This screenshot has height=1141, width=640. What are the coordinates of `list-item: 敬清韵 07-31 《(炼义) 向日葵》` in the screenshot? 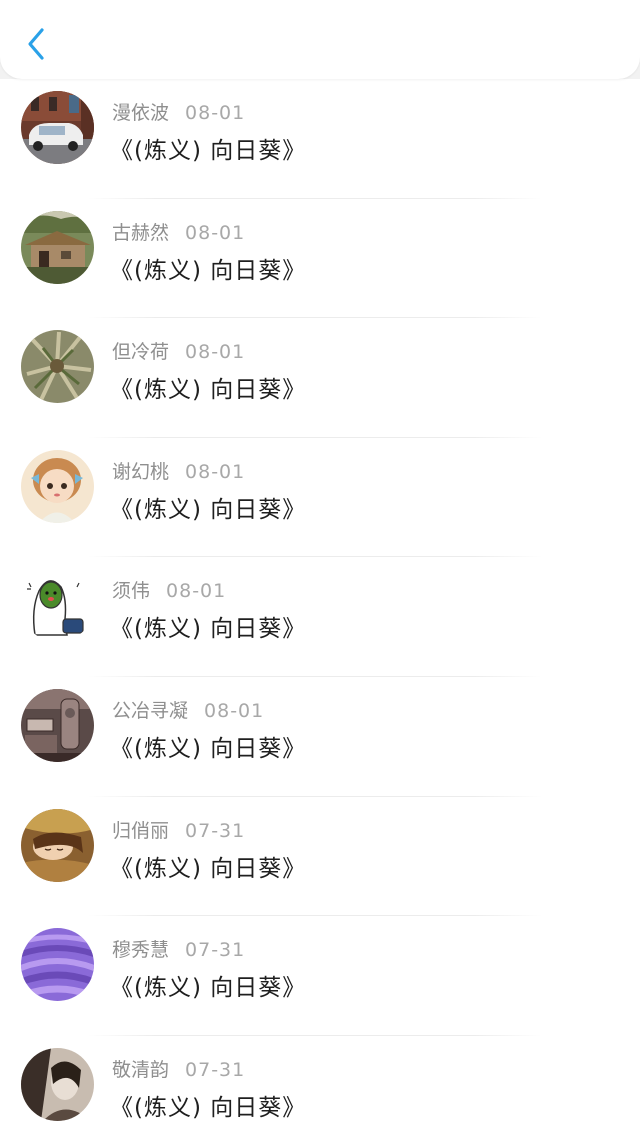 It's located at (320, 1088).